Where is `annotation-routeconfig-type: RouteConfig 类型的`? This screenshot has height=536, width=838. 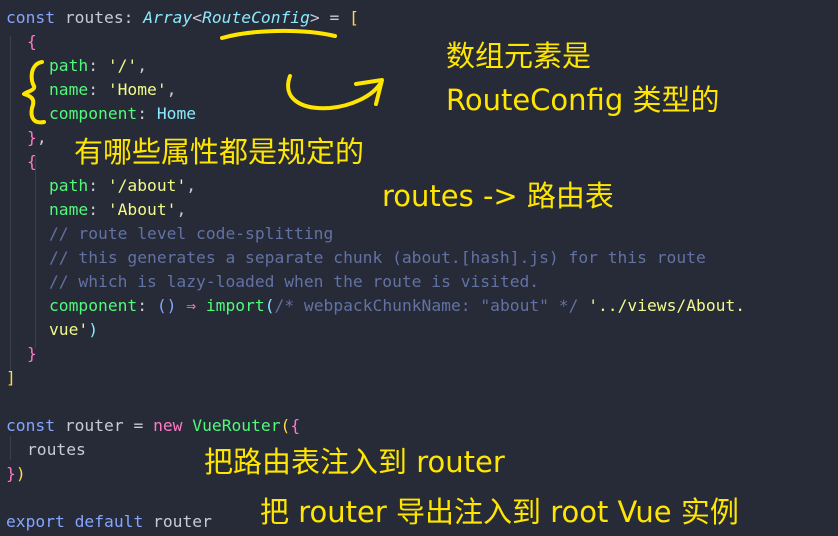
annotation-routeconfig-type: RouteConfig 类型的 is located at coordinates (583, 100).